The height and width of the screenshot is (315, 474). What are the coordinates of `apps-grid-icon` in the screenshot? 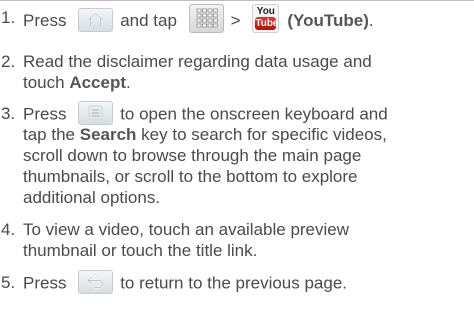 It's located at (206, 18).